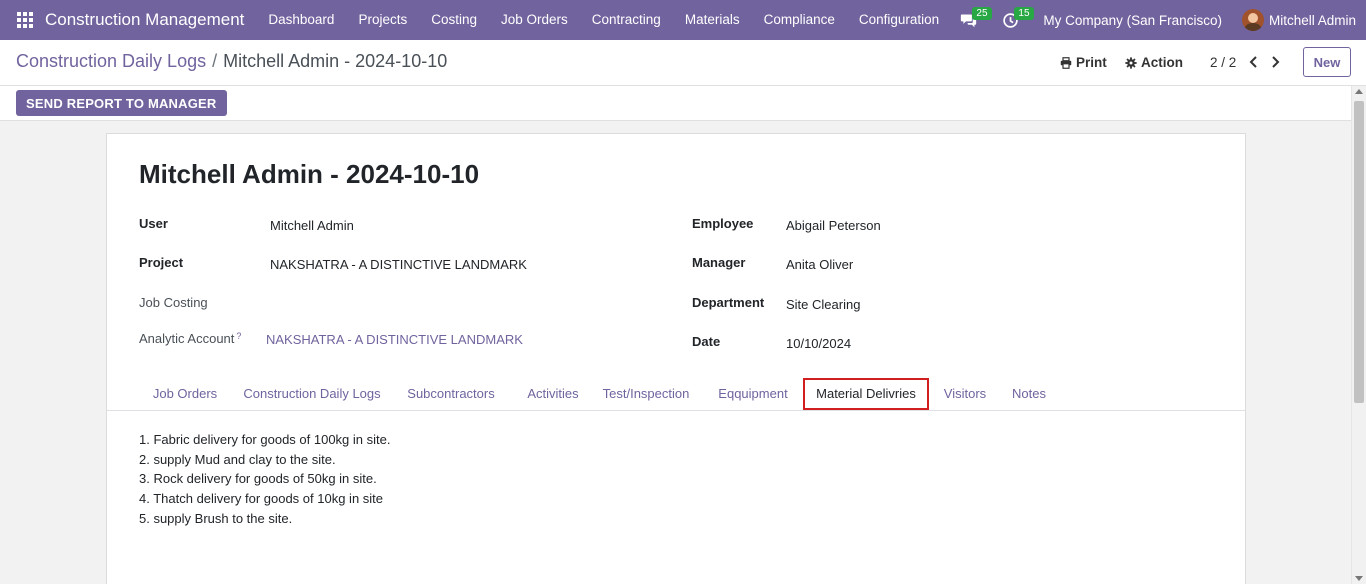  What do you see at coordinates (394, 339) in the screenshot?
I see `analytic-account-field: NAKSHATRA - A DISTINCTIVE LANDMARK` at bounding box center [394, 339].